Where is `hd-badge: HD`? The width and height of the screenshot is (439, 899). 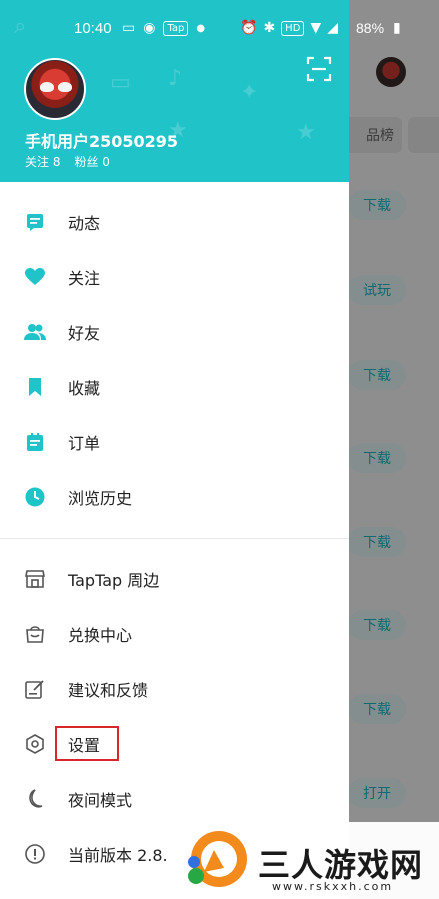
hd-badge: HD is located at coordinates (293, 28).